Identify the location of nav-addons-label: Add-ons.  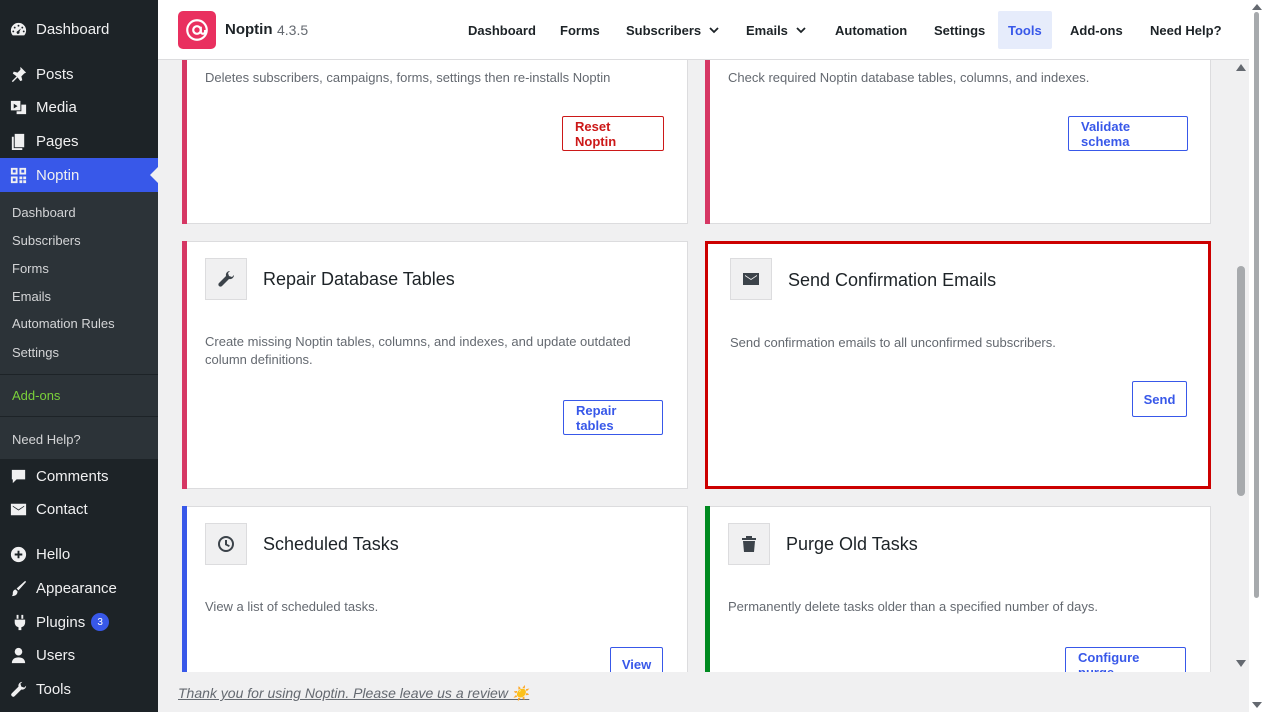
(1096, 30).